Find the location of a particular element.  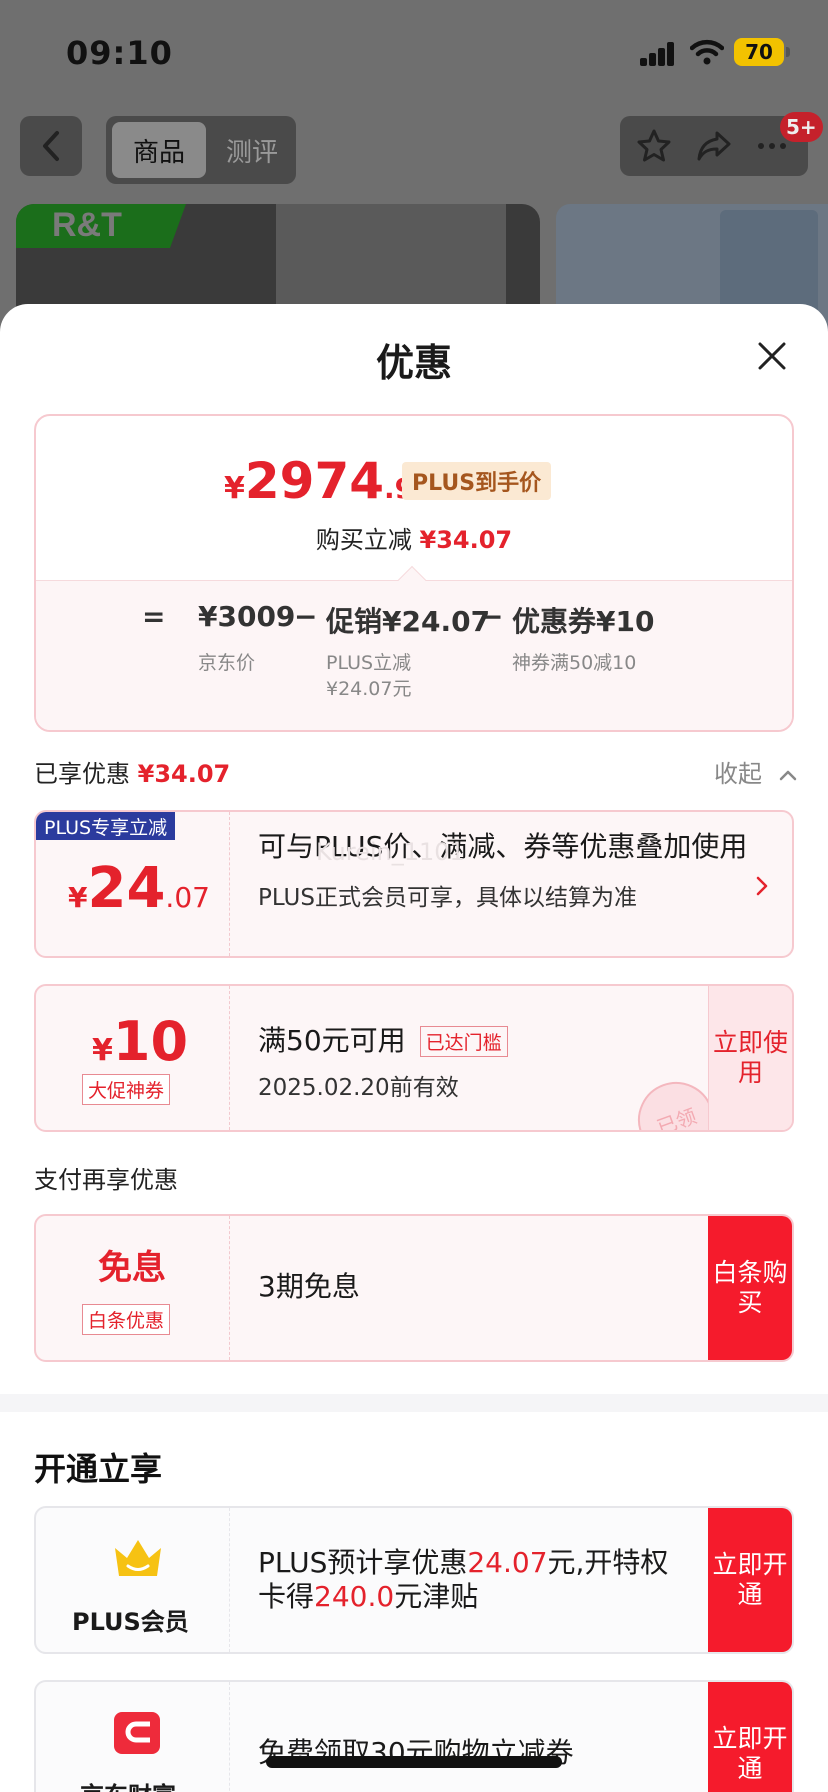

chevron-left-icon is located at coordinates (51, 146).